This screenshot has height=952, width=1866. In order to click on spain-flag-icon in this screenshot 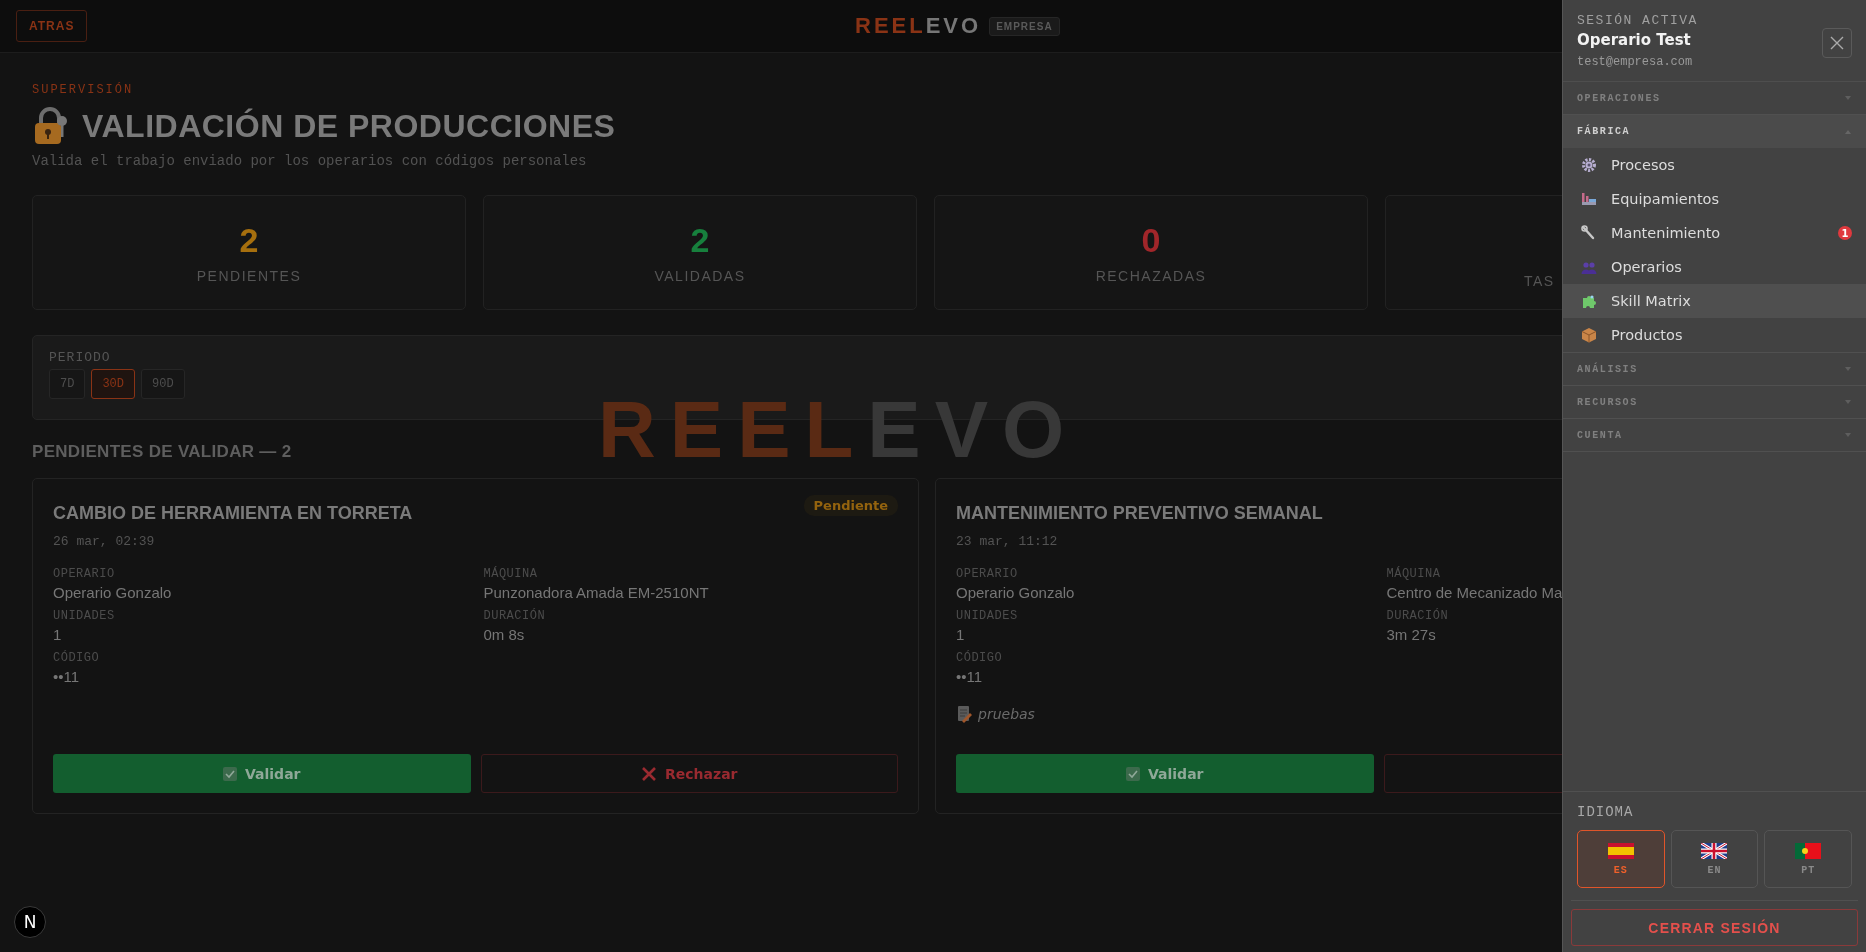, I will do `click(1620, 850)`.